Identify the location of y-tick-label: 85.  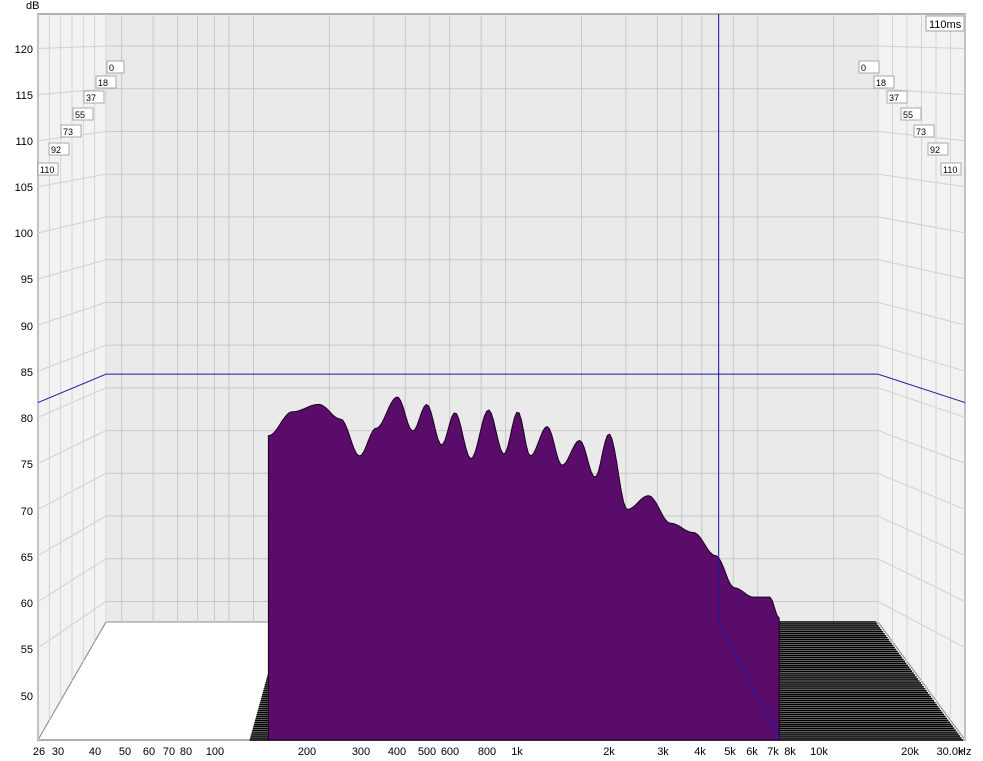
(27, 373).